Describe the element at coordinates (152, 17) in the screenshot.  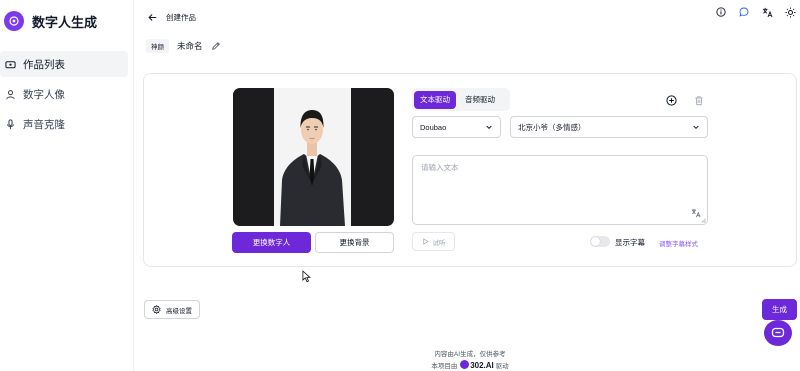
I see `arrow-left-icon` at that location.